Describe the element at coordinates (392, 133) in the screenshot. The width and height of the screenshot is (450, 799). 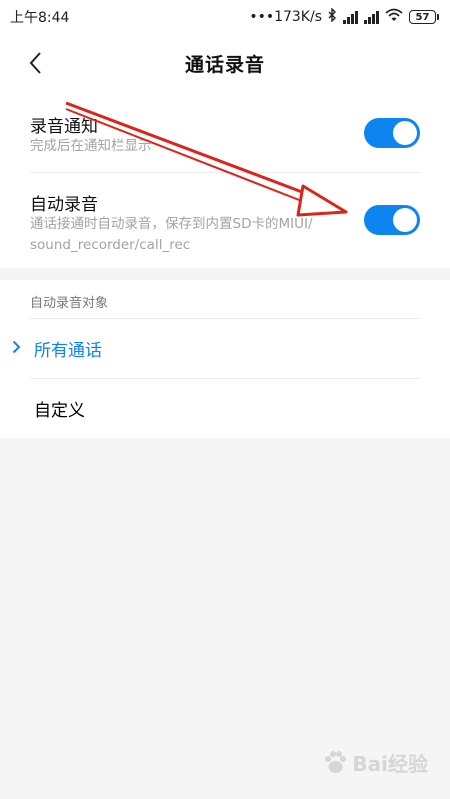
I see `record-notification-toggle` at that location.